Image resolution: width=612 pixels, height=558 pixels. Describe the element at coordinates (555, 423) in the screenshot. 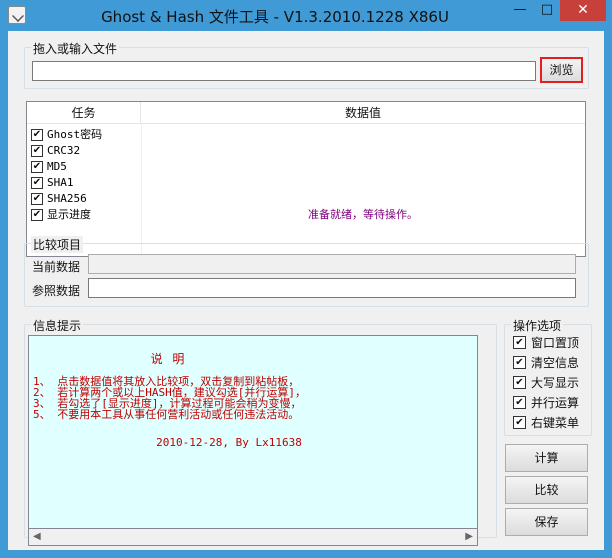

I see `option-label: 右键菜单` at that location.